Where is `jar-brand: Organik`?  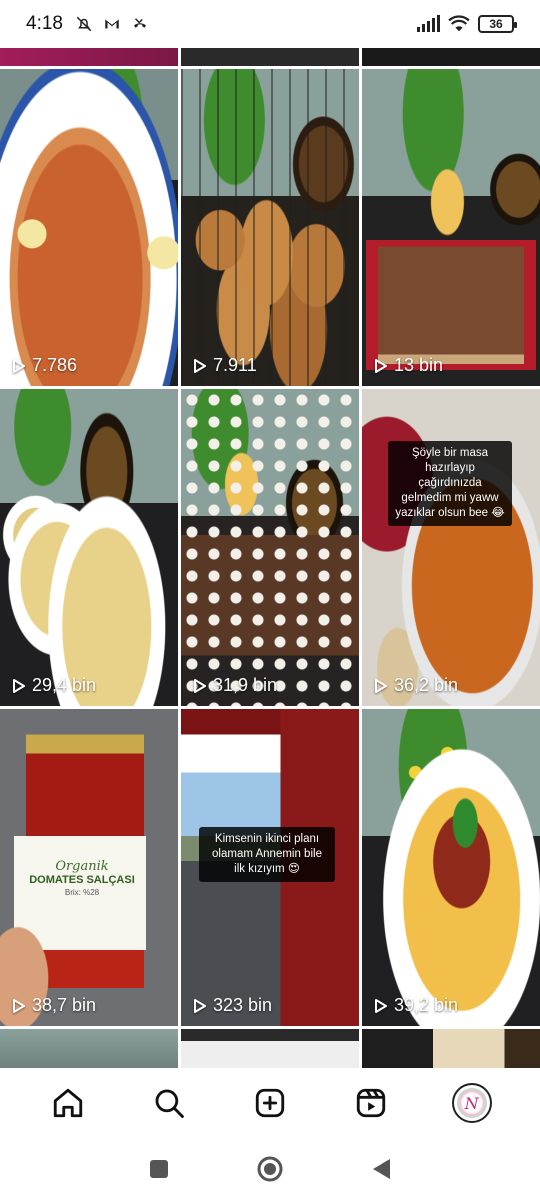 jar-brand: Organik is located at coordinates (82, 866).